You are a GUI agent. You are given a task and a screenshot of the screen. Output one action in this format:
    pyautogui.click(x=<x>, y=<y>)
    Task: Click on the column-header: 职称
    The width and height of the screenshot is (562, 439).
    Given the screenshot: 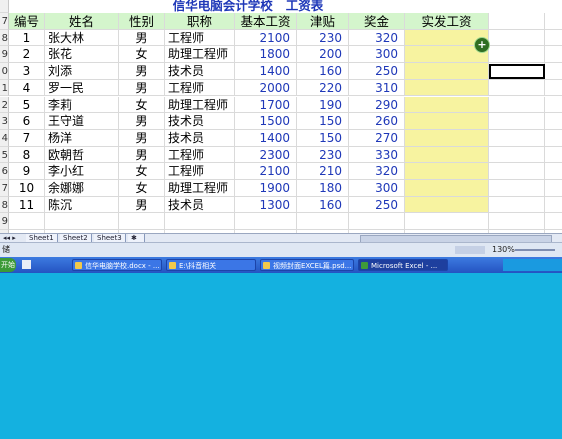 What is the action you would take?
    pyautogui.click(x=200, y=21)
    